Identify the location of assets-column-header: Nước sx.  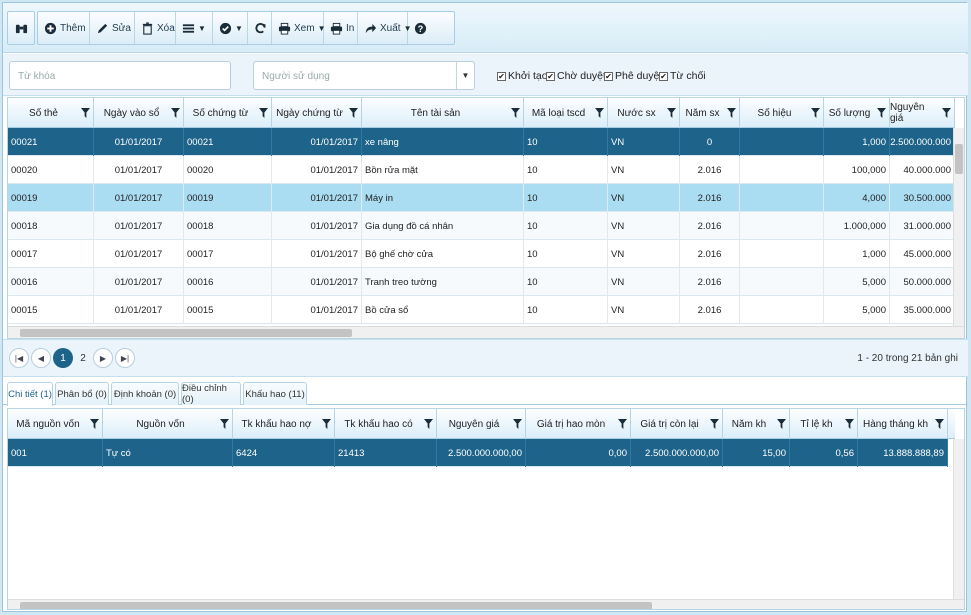
(644, 113).